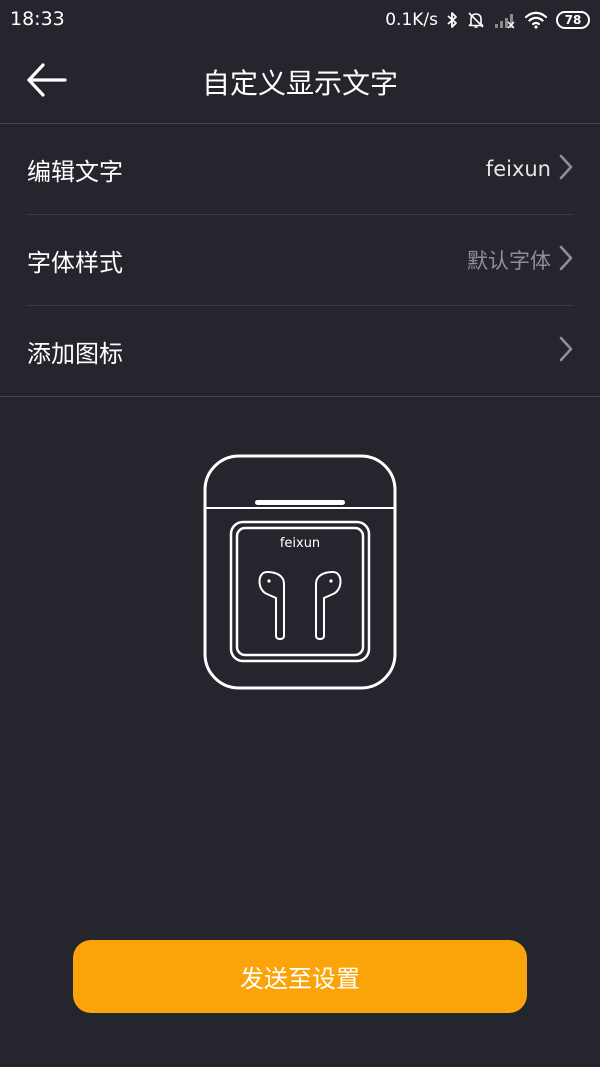  Describe the element at coordinates (518, 169) in the screenshot. I see `edit-text-value: feixun` at that location.